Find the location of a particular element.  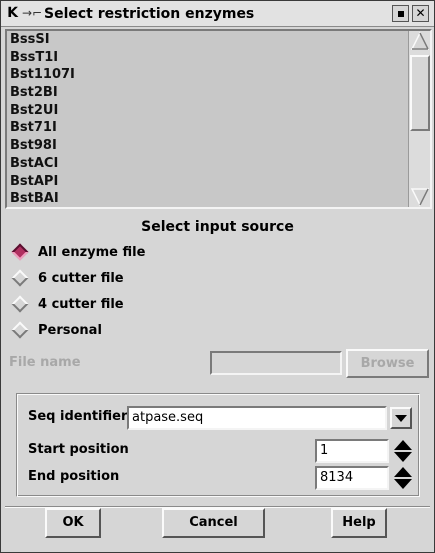

input-source-heading: Select input source is located at coordinates (217, 227).